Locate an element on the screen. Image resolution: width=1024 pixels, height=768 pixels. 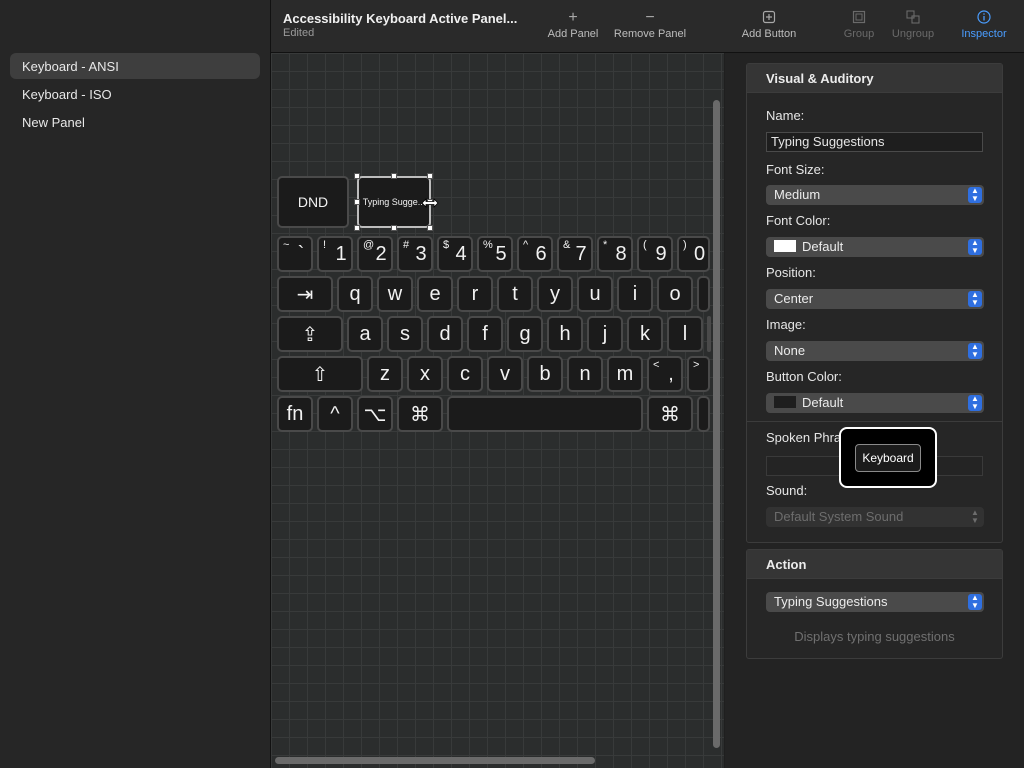
key-shift-left: ⇧ is located at coordinates (320, 374).